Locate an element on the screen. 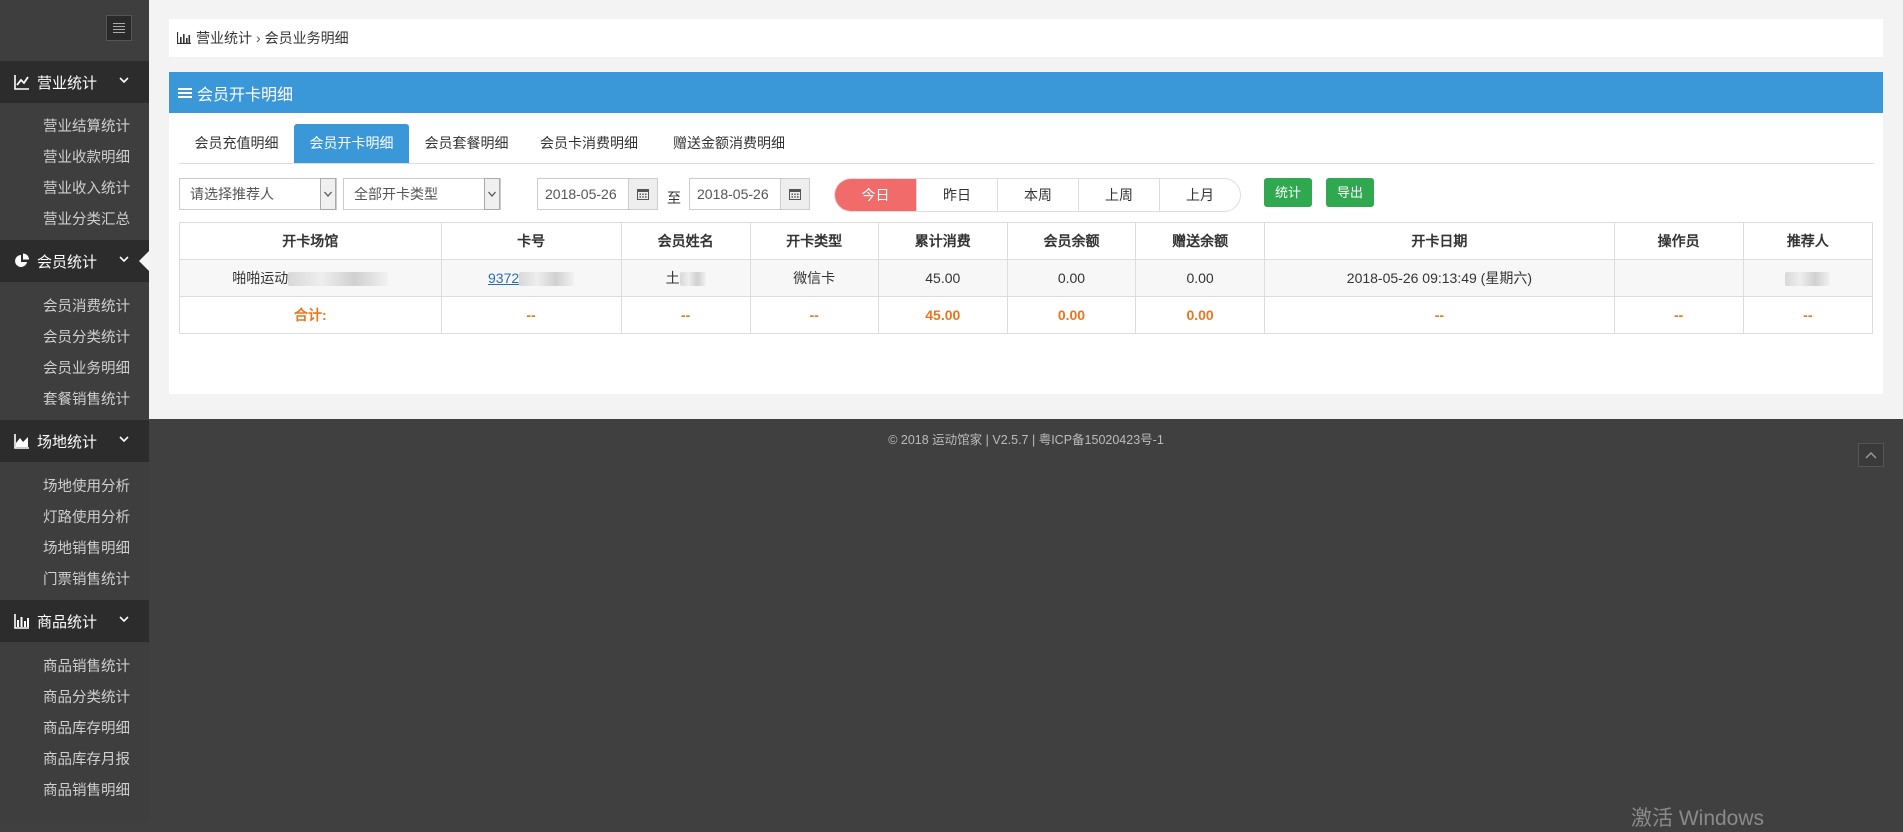  tab-recharge-detail: 会员充值明细 is located at coordinates (236, 143).